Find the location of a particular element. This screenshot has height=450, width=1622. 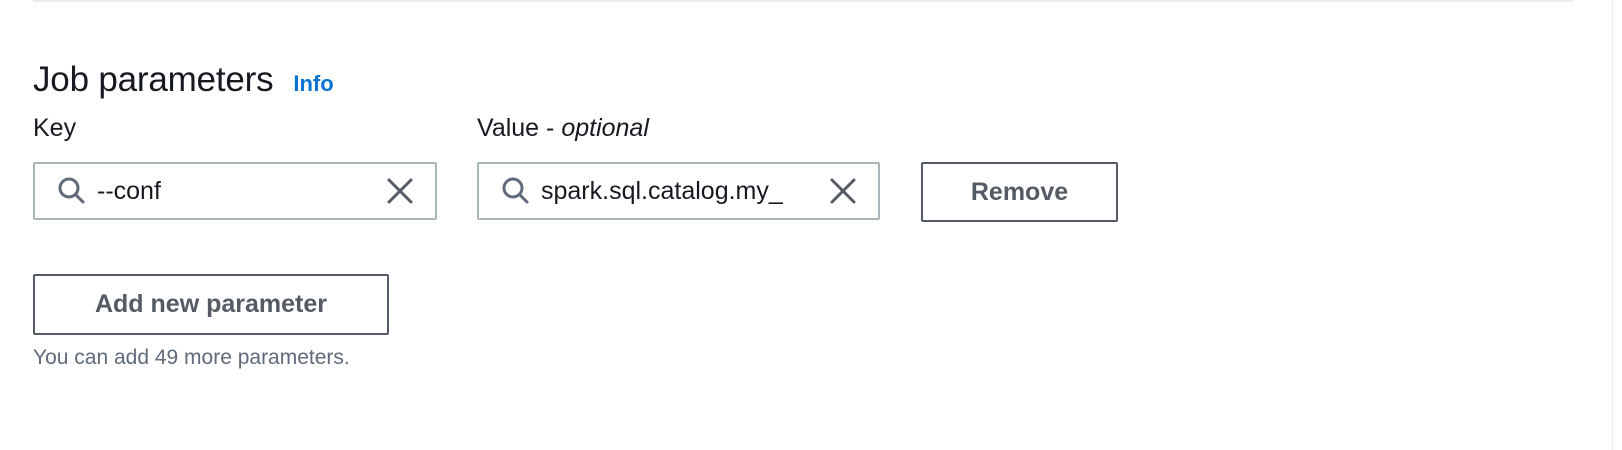

panel-edge is located at coordinates (1612, 225).